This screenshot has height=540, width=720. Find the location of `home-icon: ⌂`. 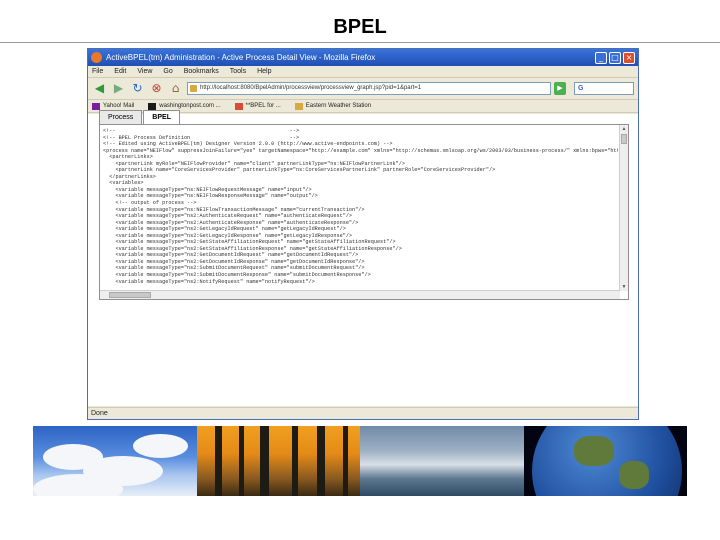

home-icon: ⌂ is located at coordinates (175, 88).